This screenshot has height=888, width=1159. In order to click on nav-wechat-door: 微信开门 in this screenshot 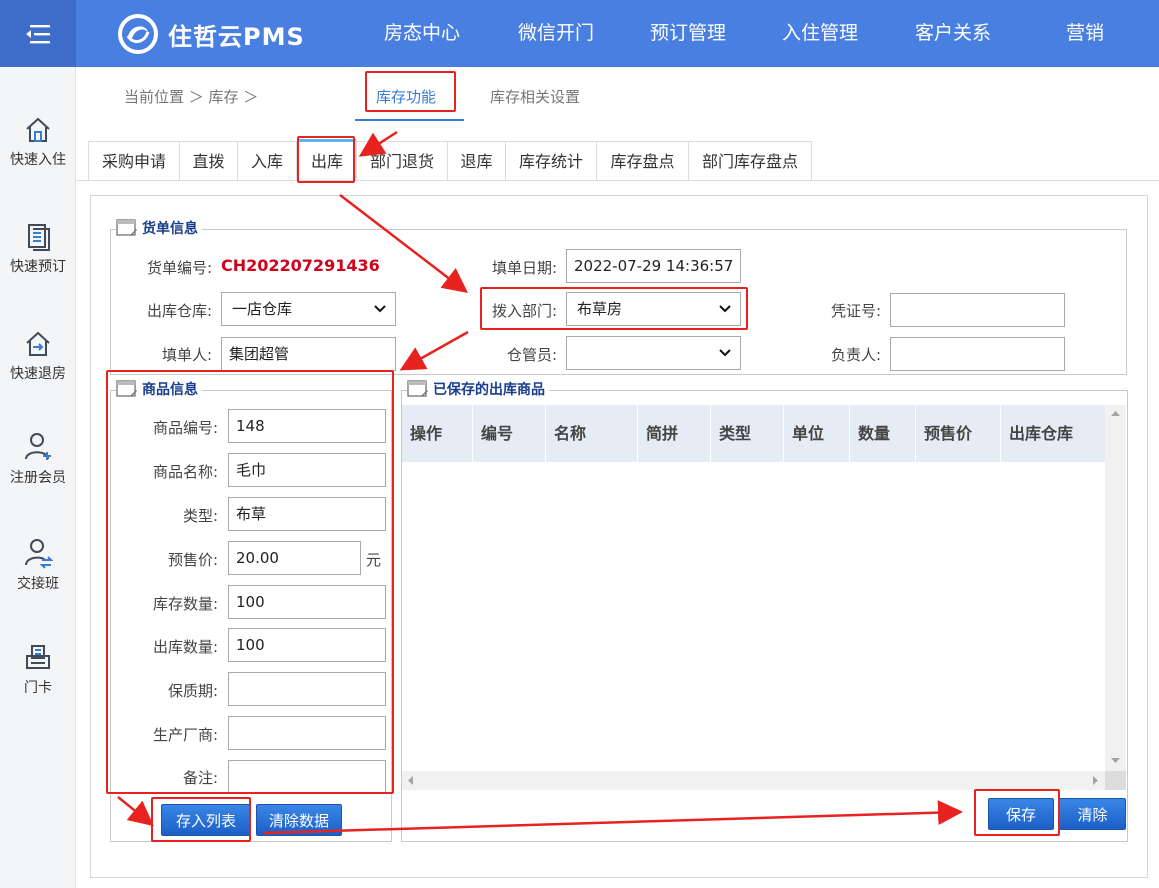, I will do `click(556, 33)`.